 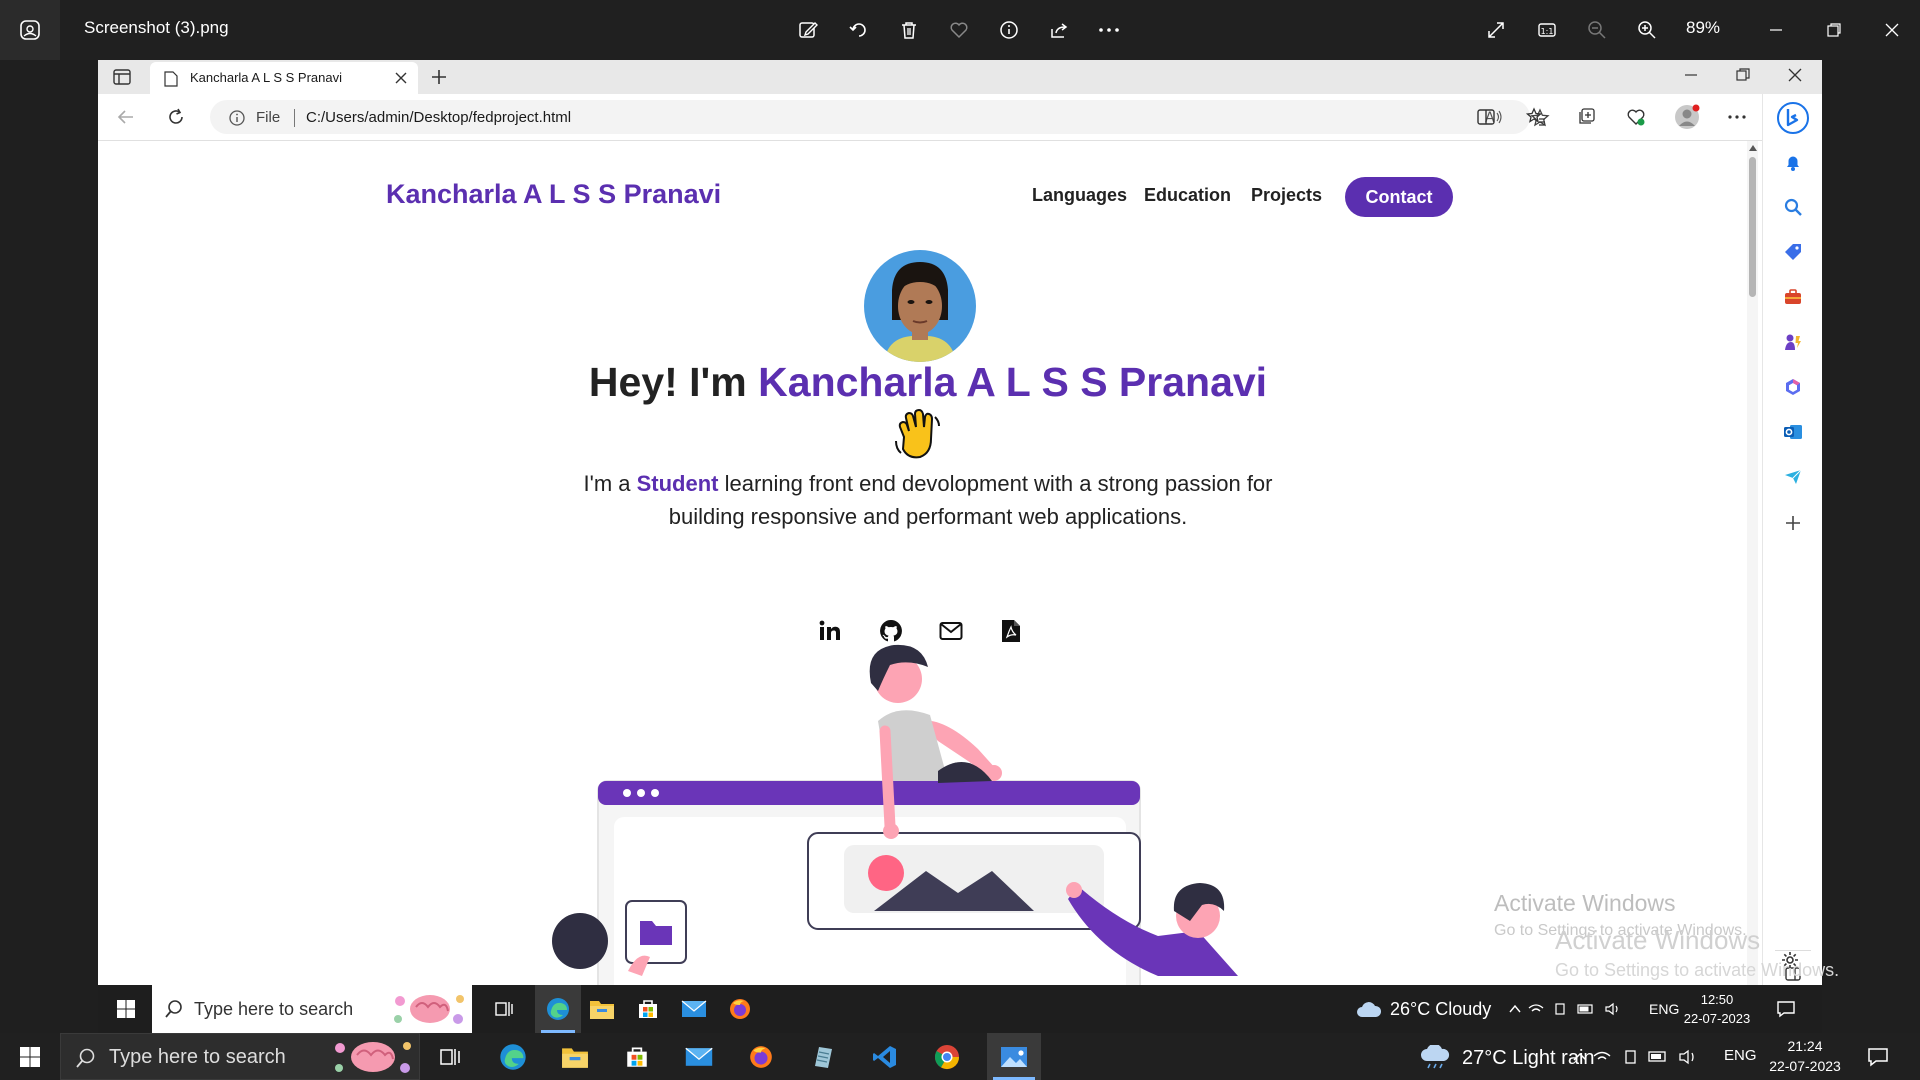 What do you see at coordinates (823, 1057) in the screenshot?
I see `notepad-icon` at bounding box center [823, 1057].